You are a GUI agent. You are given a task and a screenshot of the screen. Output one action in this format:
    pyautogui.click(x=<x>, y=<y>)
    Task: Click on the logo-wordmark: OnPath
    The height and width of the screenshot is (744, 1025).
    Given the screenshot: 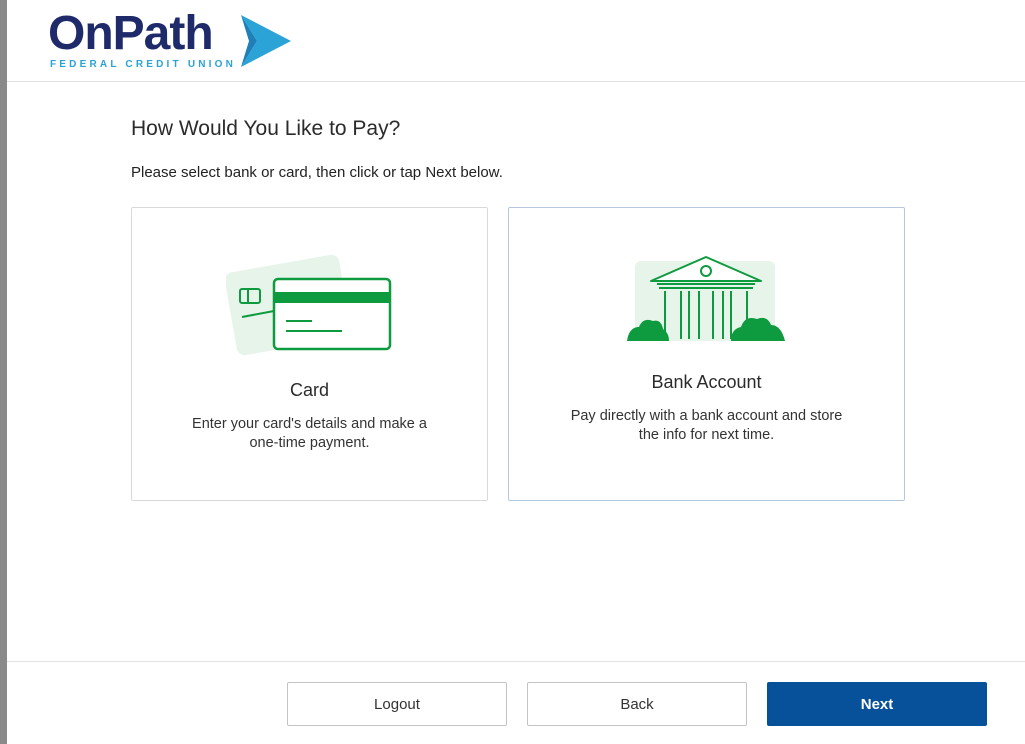 What is the action you would take?
    pyautogui.click(x=131, y=33)
    